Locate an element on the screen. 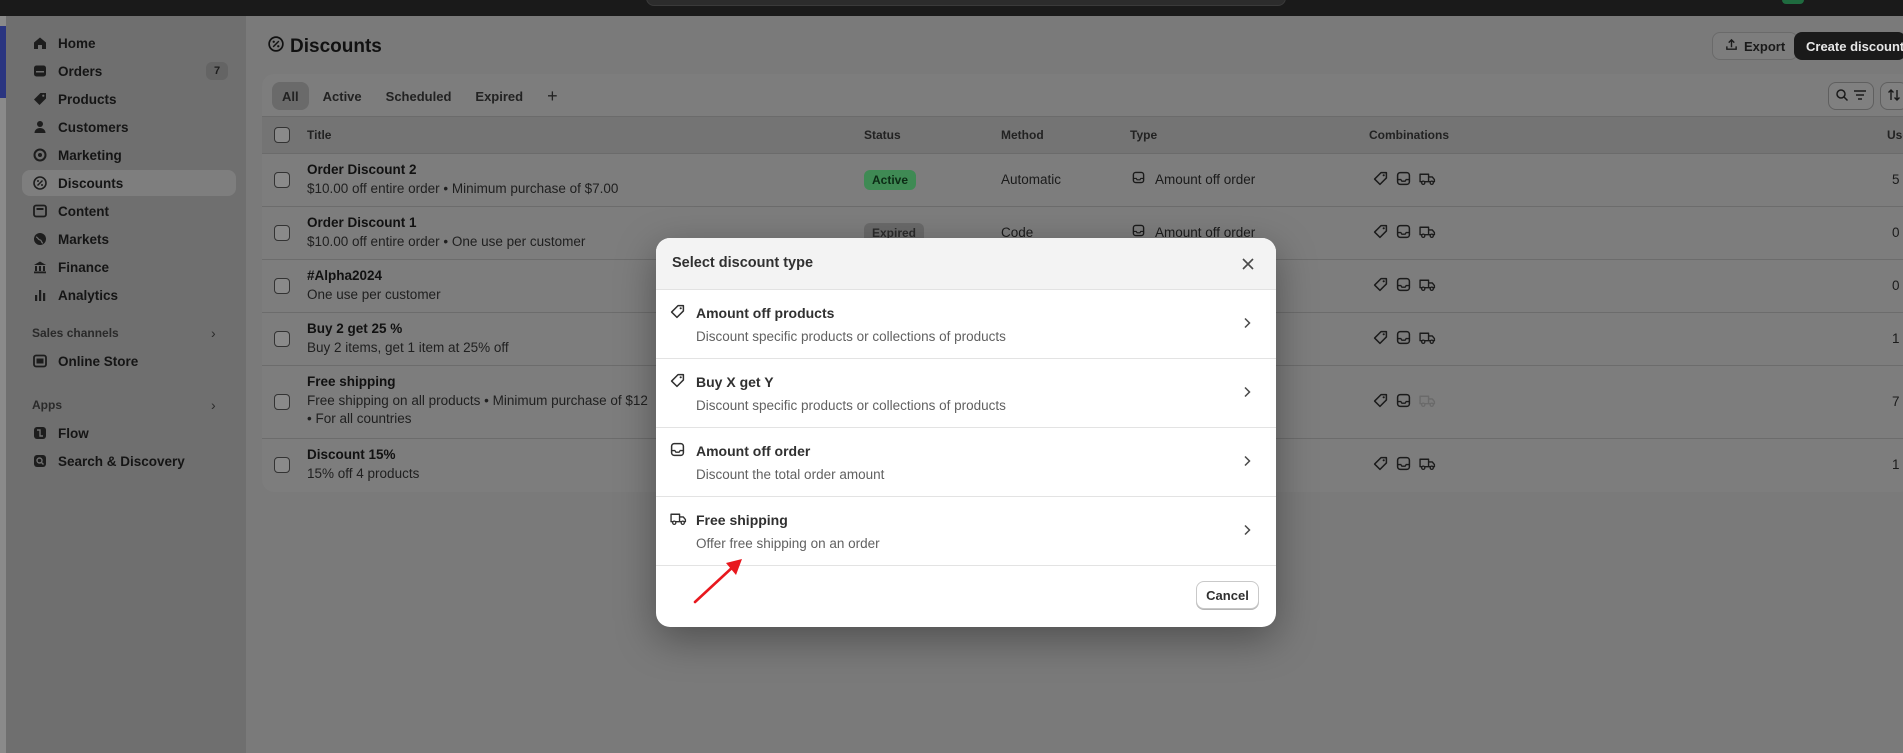  sidebar-item-label: Markets is located at coordinates (84, 239).